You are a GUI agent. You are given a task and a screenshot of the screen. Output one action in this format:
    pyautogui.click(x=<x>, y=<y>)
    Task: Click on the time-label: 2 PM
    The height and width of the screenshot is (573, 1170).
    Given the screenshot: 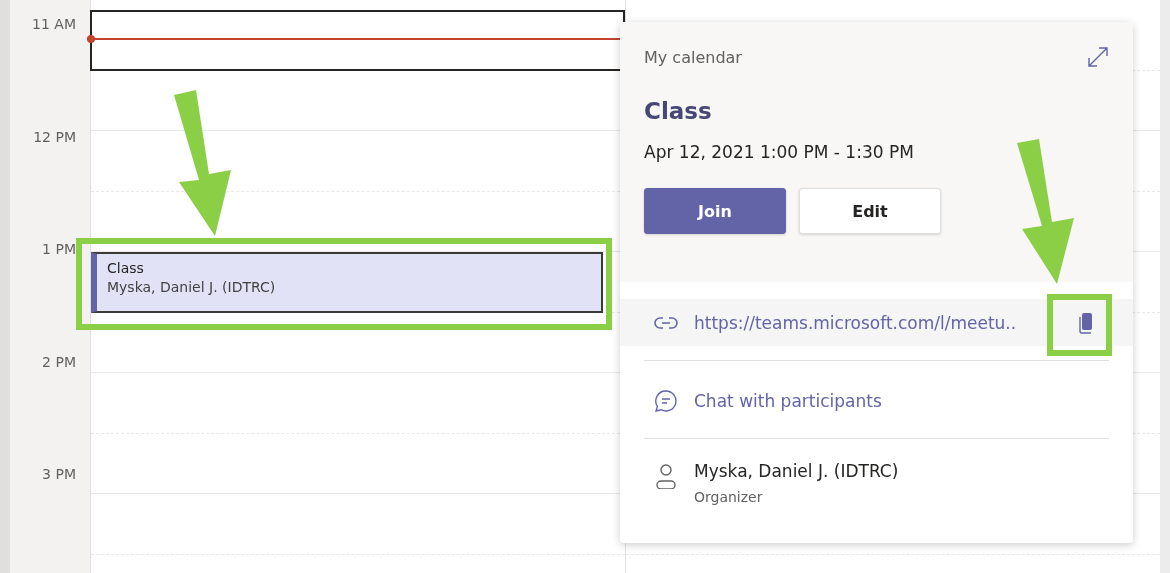 What is the action you would take?
    pyautogui.click(x=59, y=361)
    